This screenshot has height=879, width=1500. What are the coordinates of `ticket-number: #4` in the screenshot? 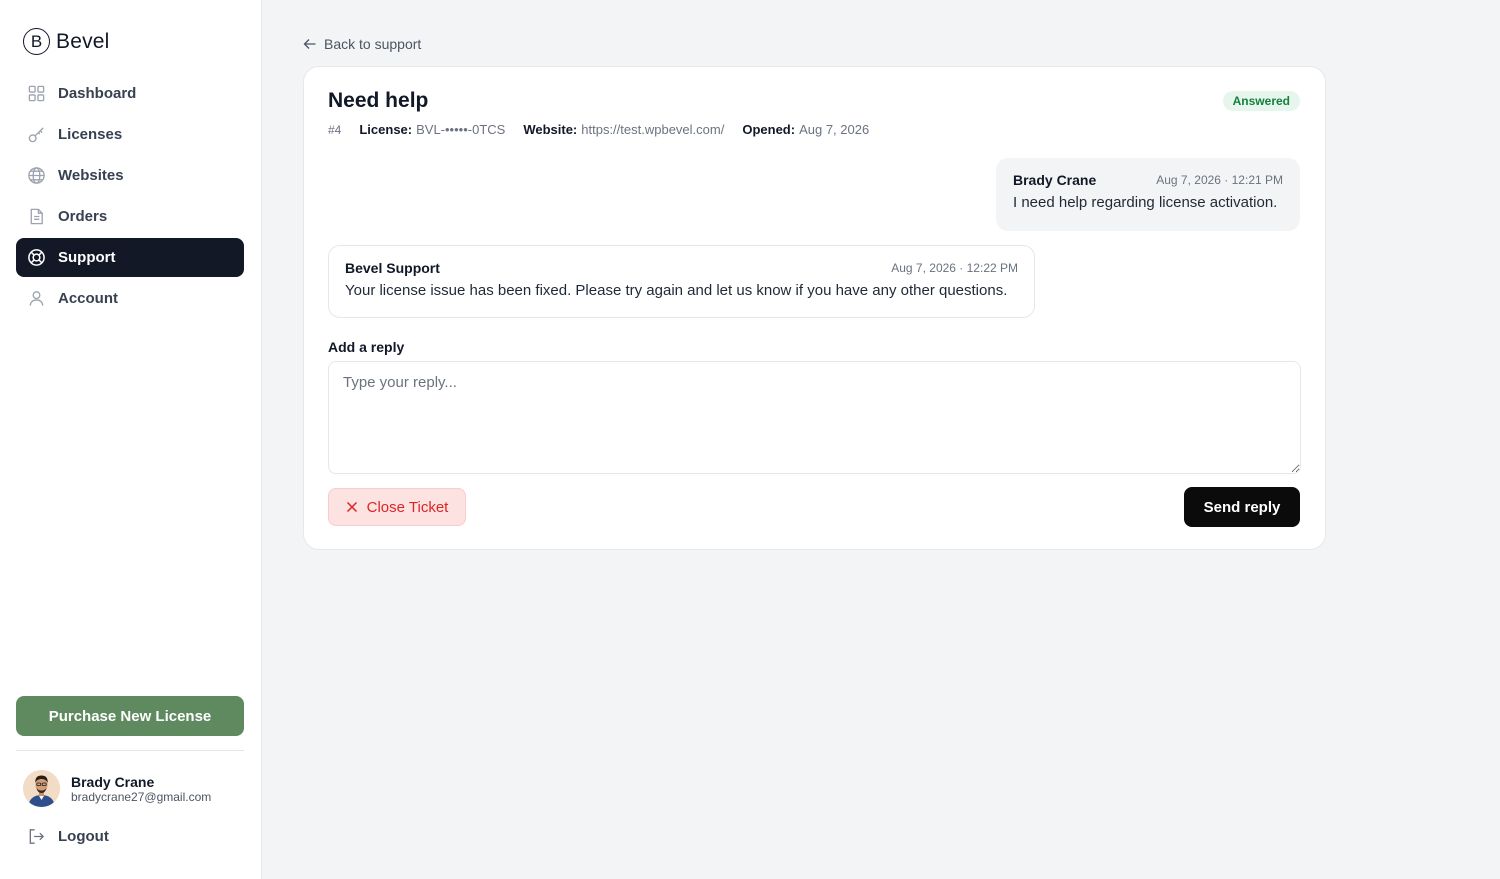 It's located at (335, 129).